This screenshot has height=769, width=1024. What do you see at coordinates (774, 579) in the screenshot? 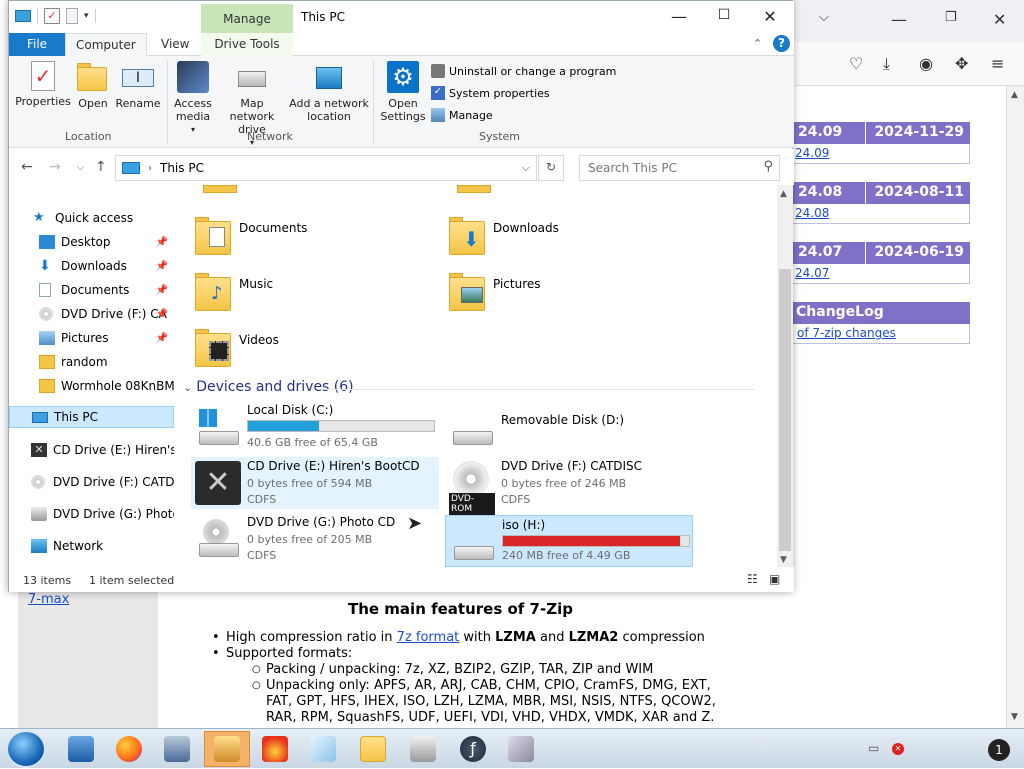
I see `large-icons-view-icon: ▣` at bounding box center [774, 579].